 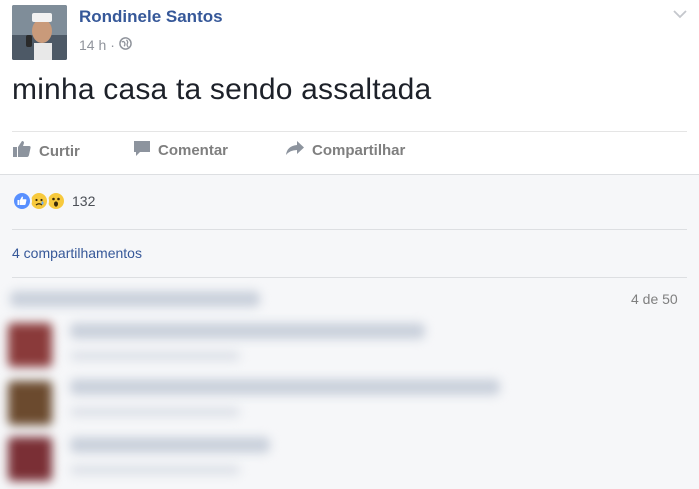 What do you see at coordinates (39, 32) in the screenshot?
I see `author-avatar` at bounding box center [39, 32].